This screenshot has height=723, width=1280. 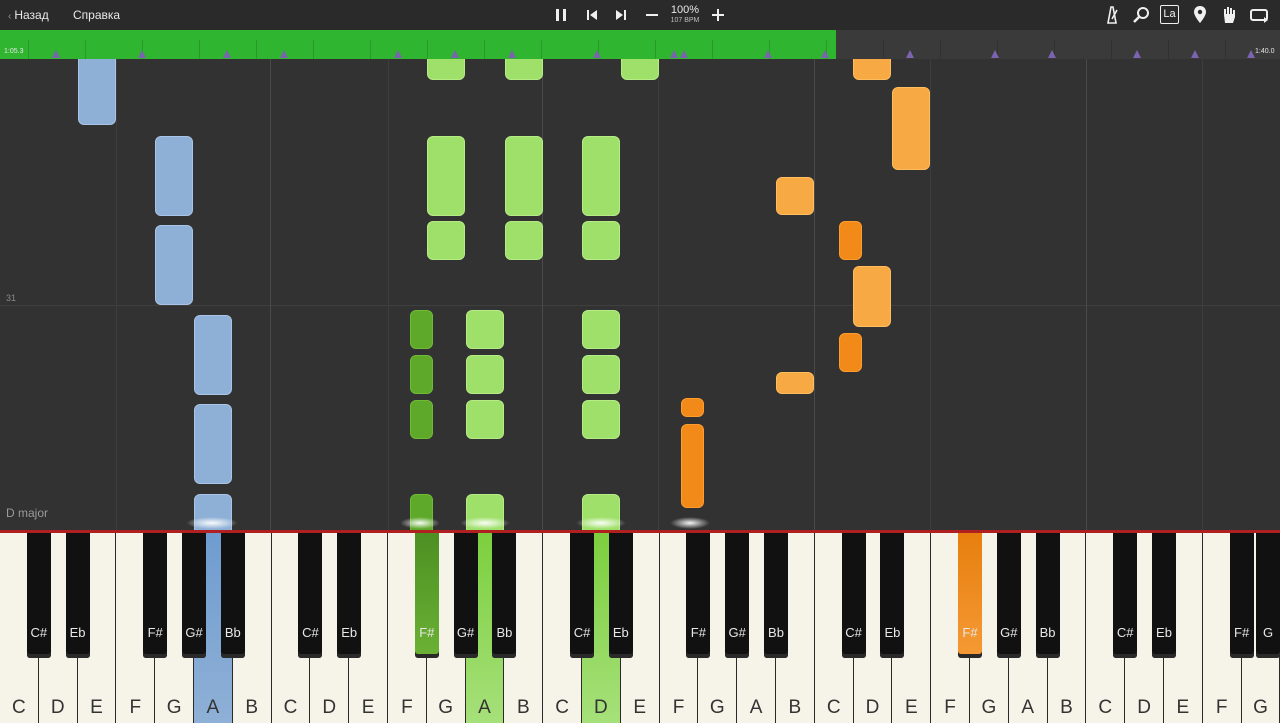 I want to click on metronome-icon, so click(x=1112, y=15).